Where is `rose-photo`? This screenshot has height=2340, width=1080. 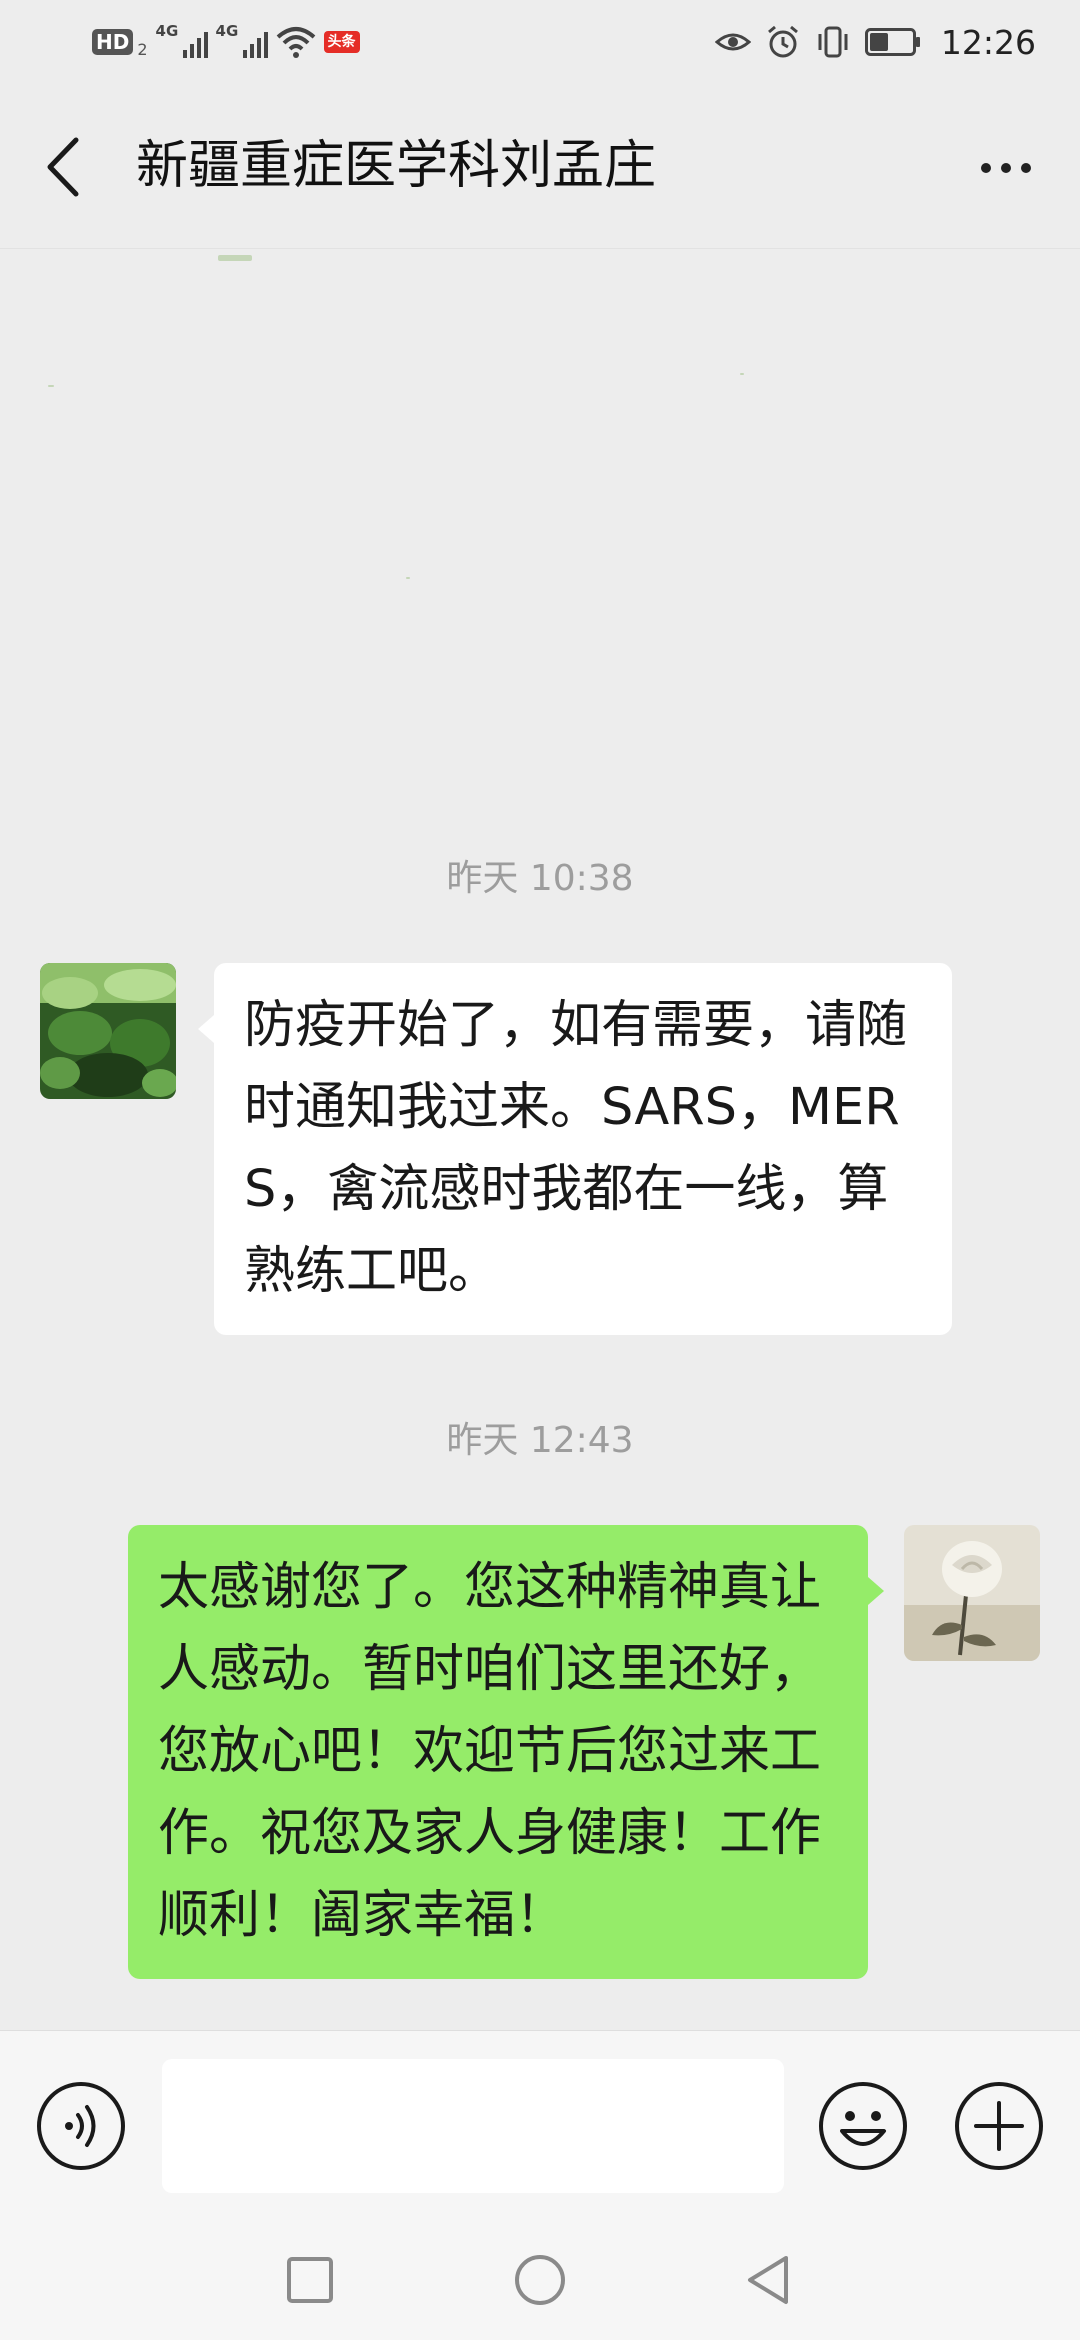 rose-photo is located at coordinates (972, 1593).